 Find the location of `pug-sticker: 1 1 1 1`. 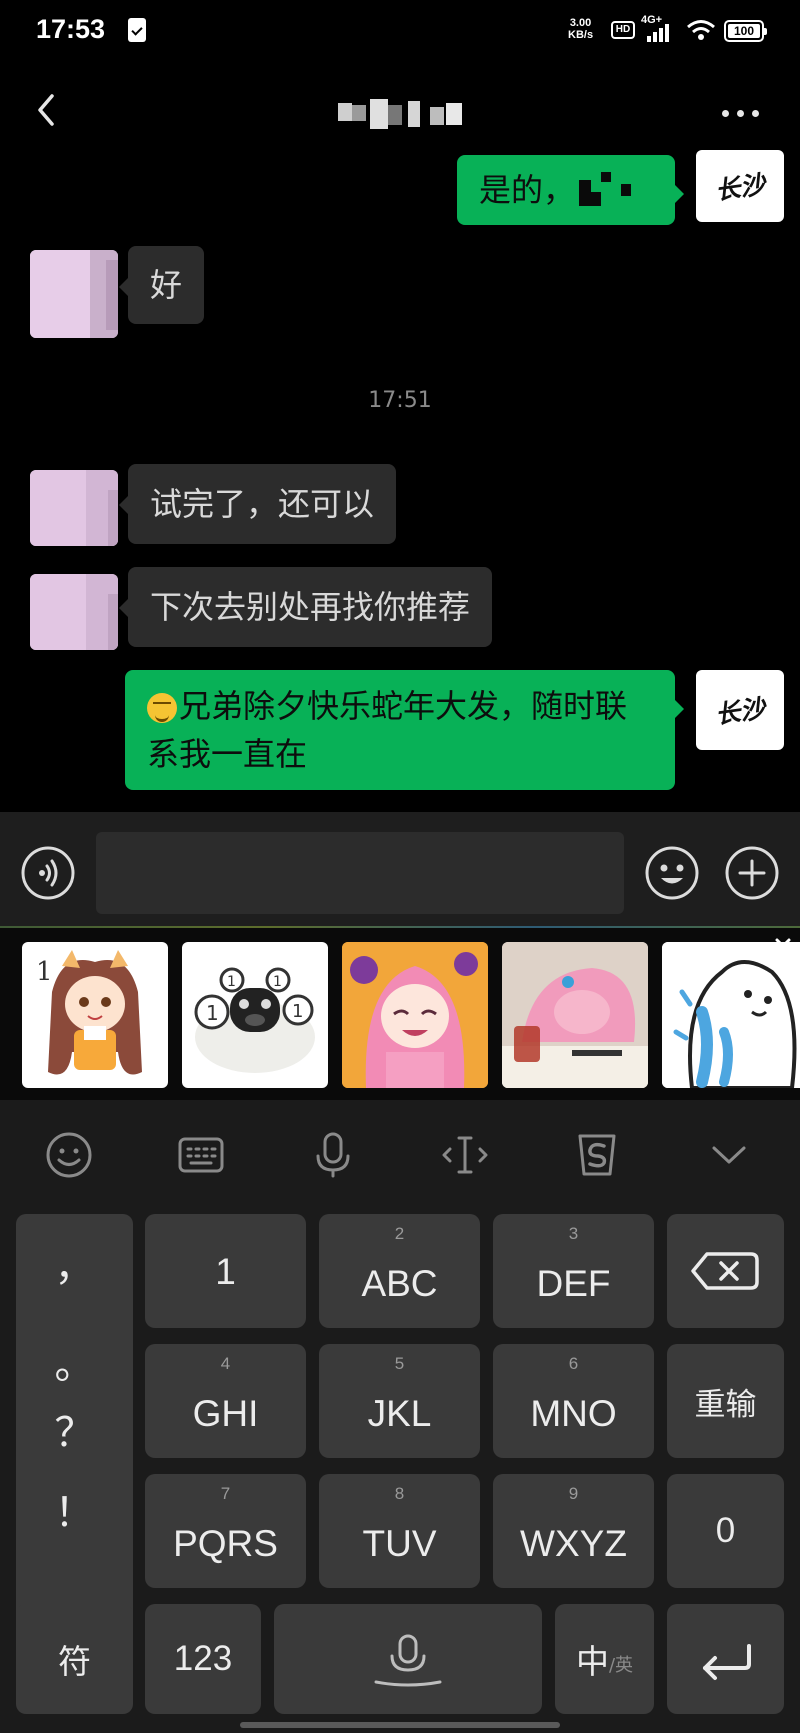

pug-sticker: 1 1 1 1 is located at coordinates (255, 1015).